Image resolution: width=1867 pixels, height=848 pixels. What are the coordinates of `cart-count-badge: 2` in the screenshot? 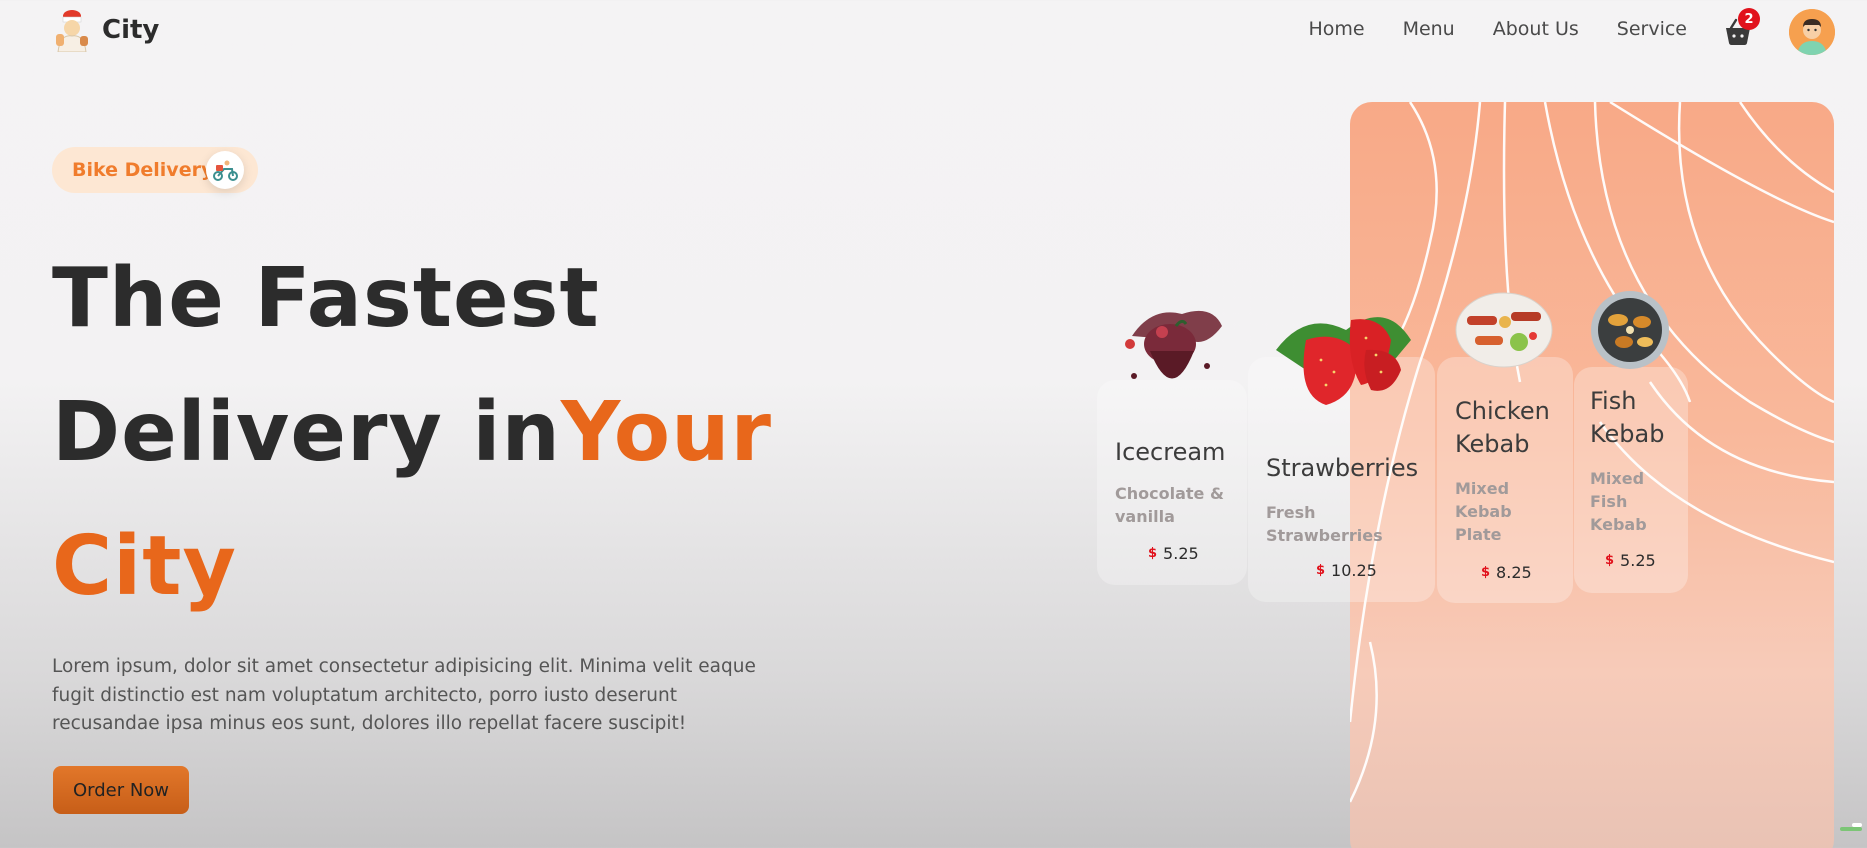 It's located at (1749, 19).